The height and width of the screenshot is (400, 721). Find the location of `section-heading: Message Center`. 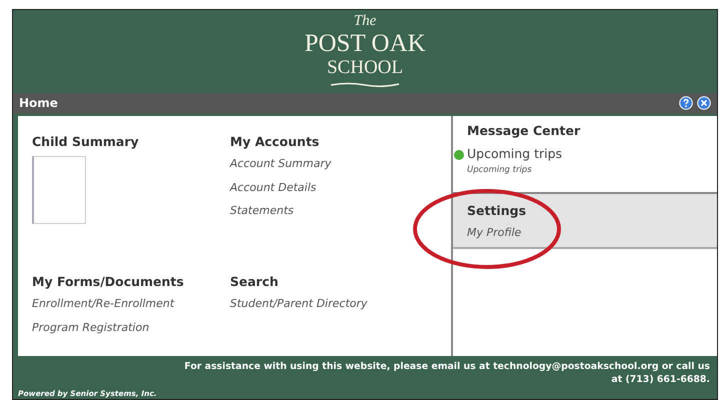

section-heading: Message Center is located at coordinates (524, 131).